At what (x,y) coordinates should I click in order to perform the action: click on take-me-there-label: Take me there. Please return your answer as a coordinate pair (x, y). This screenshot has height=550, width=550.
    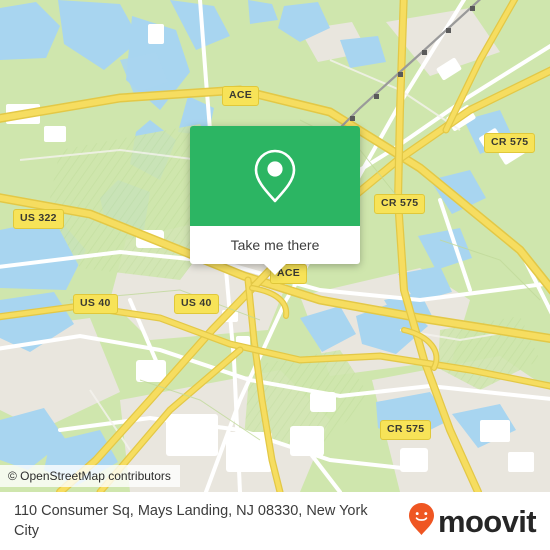
    Looking at the image, I should click on (275, 245).